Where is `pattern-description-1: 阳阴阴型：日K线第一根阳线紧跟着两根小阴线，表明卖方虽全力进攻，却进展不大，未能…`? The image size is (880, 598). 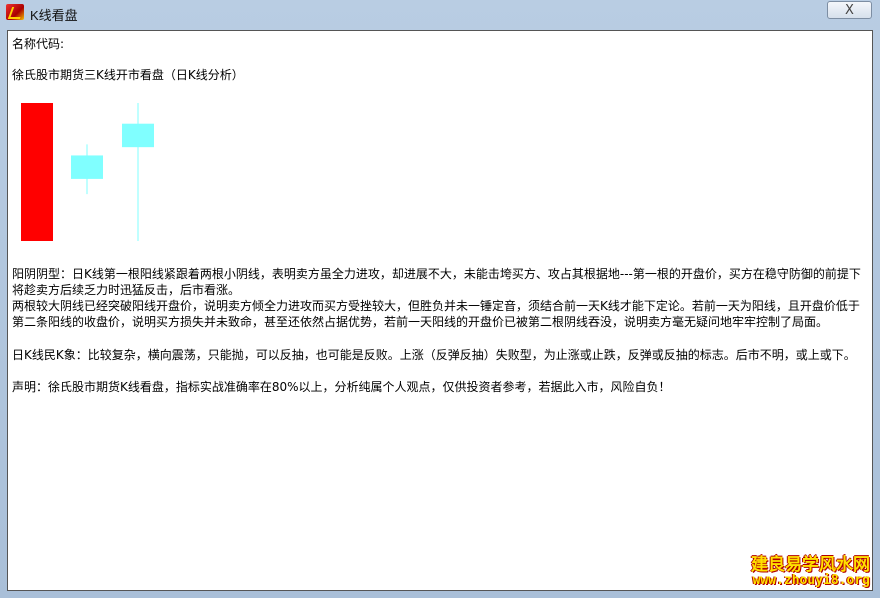
pattern-description-1: 阳阴阴型：日K线第一根阳线紧跟着两根小阴线，表明卖方虽全力进攻，却进展不大，未能… is located at coordinates (436, 282).